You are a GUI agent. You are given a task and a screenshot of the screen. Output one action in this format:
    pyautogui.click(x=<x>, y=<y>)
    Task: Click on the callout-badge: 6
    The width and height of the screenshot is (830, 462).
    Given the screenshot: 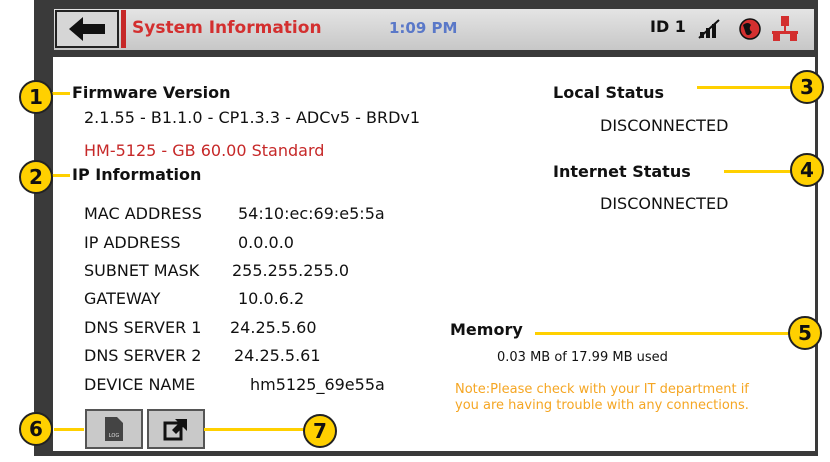 What is the action you would take?
    pyautogui.click(x=36, y=429)
    